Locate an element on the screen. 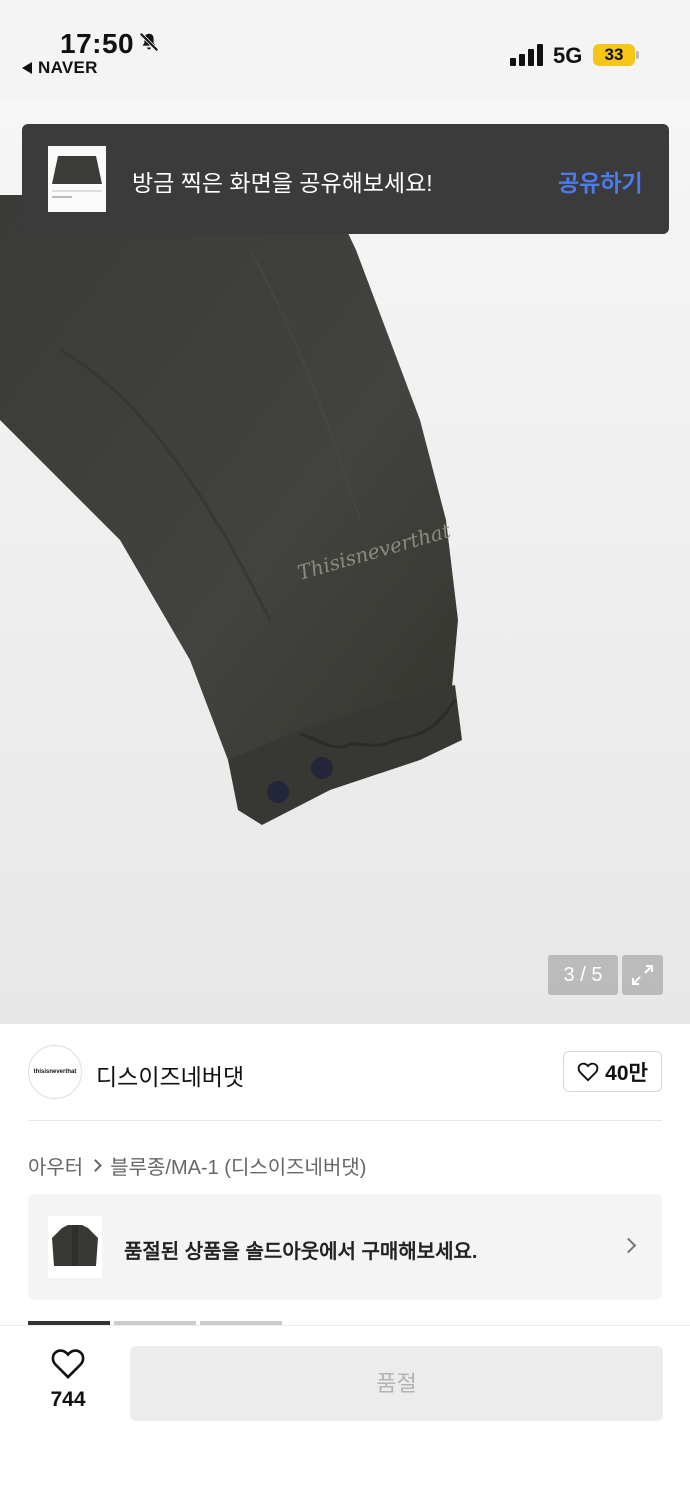 This screenshot has width=690, height=1500. signal-icon is located at coordinates (526, 55).